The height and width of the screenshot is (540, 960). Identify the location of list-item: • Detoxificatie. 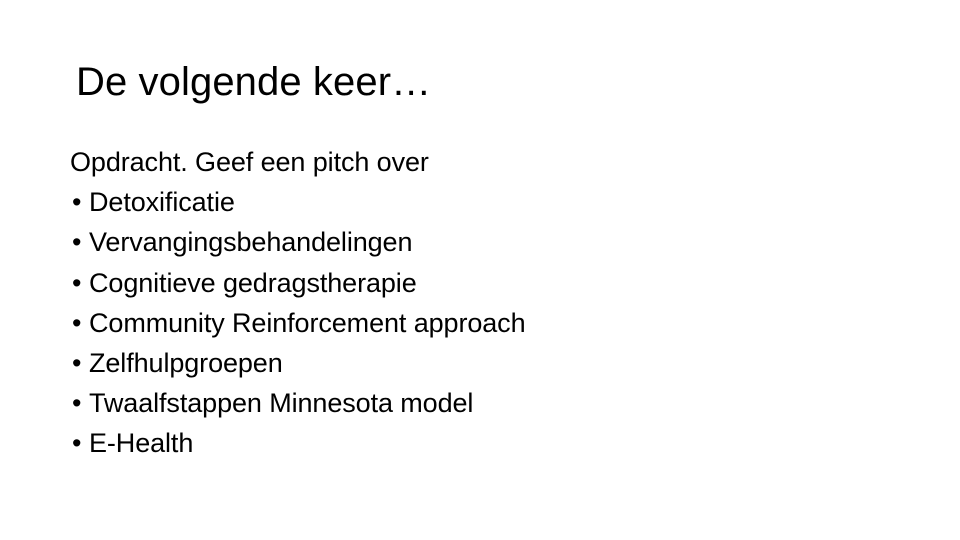
(483, 202).